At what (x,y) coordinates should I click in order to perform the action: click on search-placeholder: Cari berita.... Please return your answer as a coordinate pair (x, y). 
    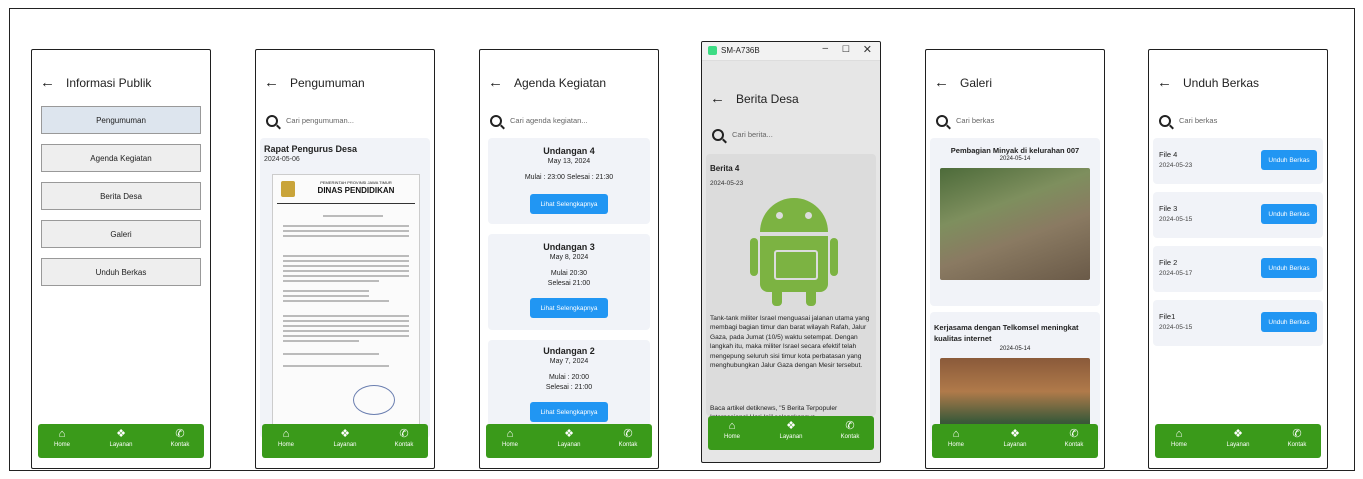
    Looking at the image, I should click on (752, 134).